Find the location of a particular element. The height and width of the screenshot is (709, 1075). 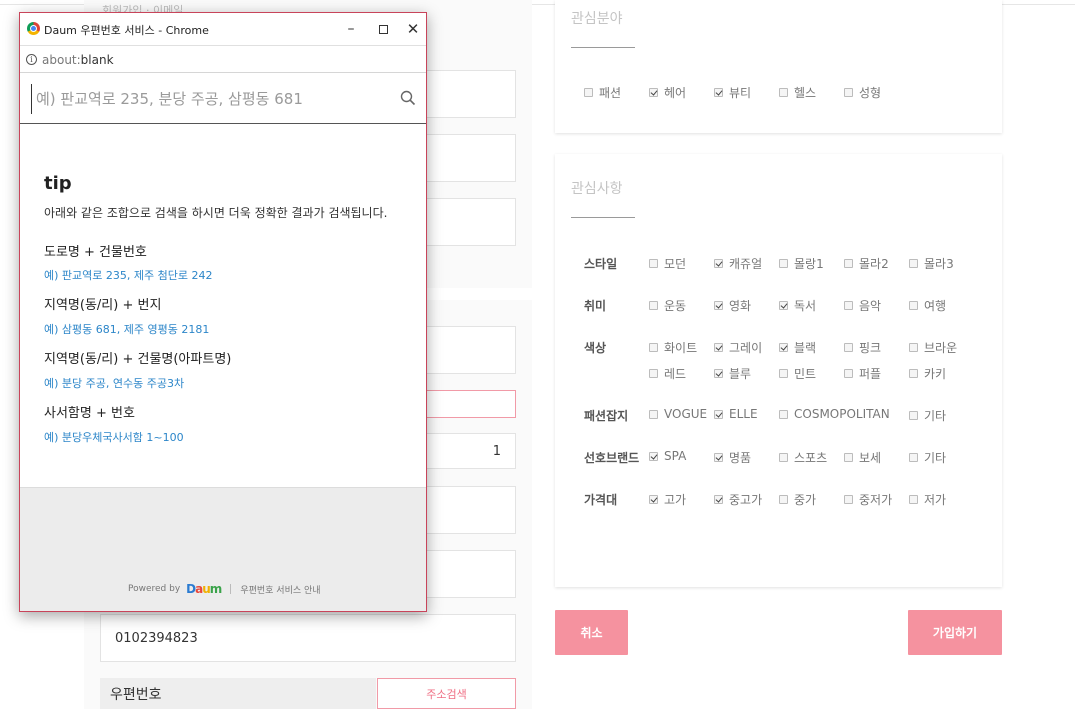

interest-item-option: 그레이 is located at coordinates (738, 347).